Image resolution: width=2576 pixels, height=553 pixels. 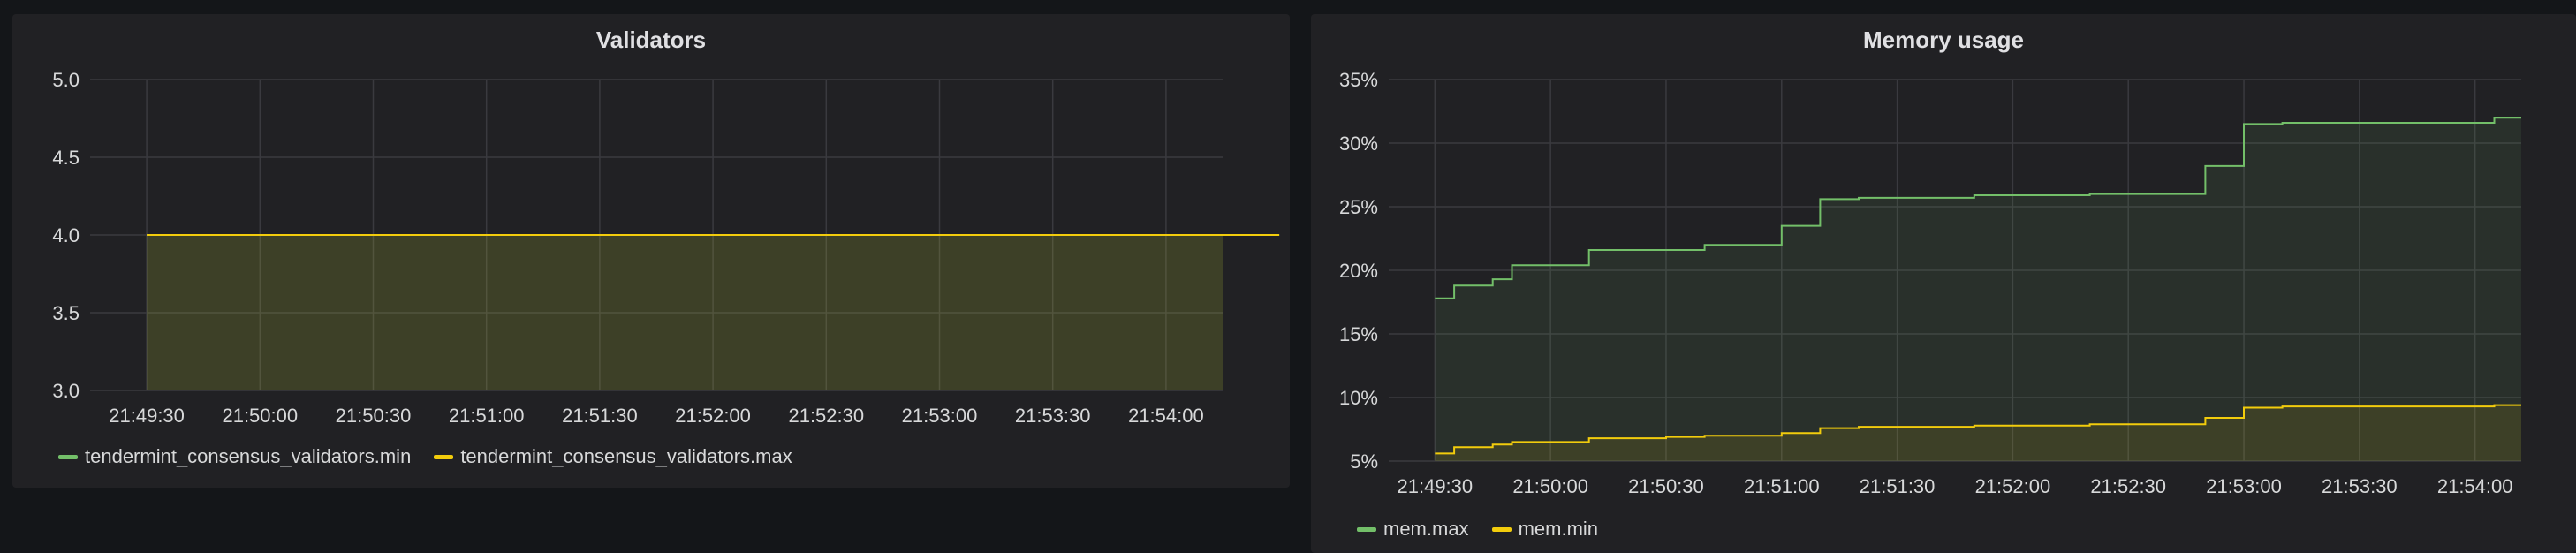 What do you see at coordinates (1559, 529) in the screenshot?
I see `legend-label: mem.min` at bounding box center [1559, 529].